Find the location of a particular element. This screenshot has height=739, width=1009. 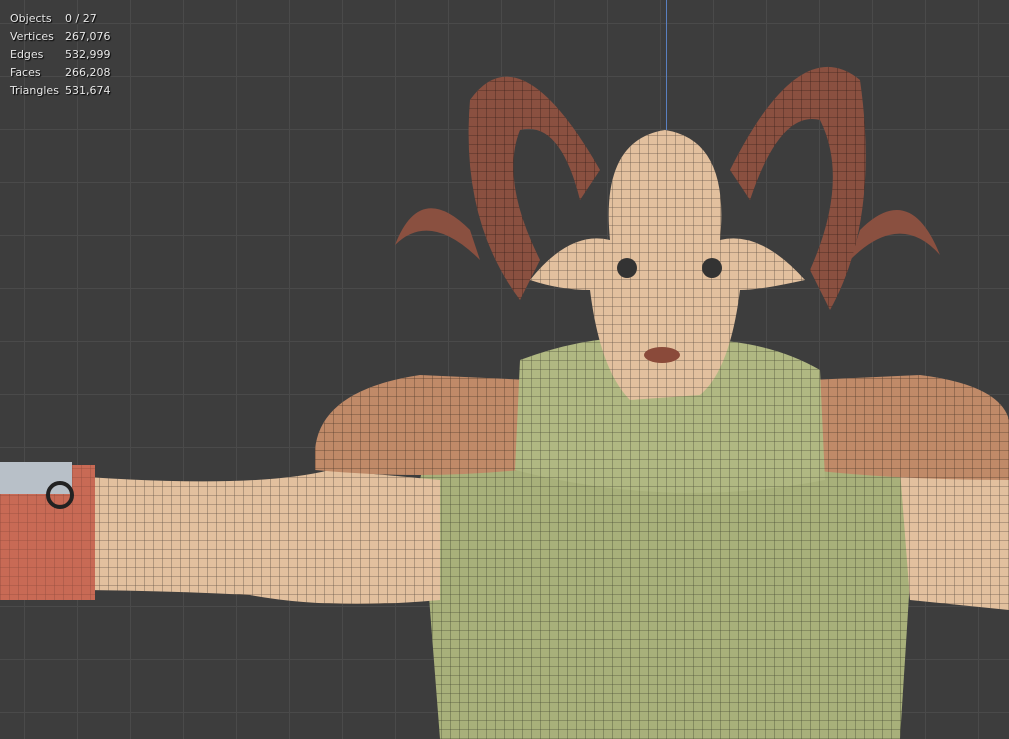

stat-label: Faces is located at coordinates (25, 72).